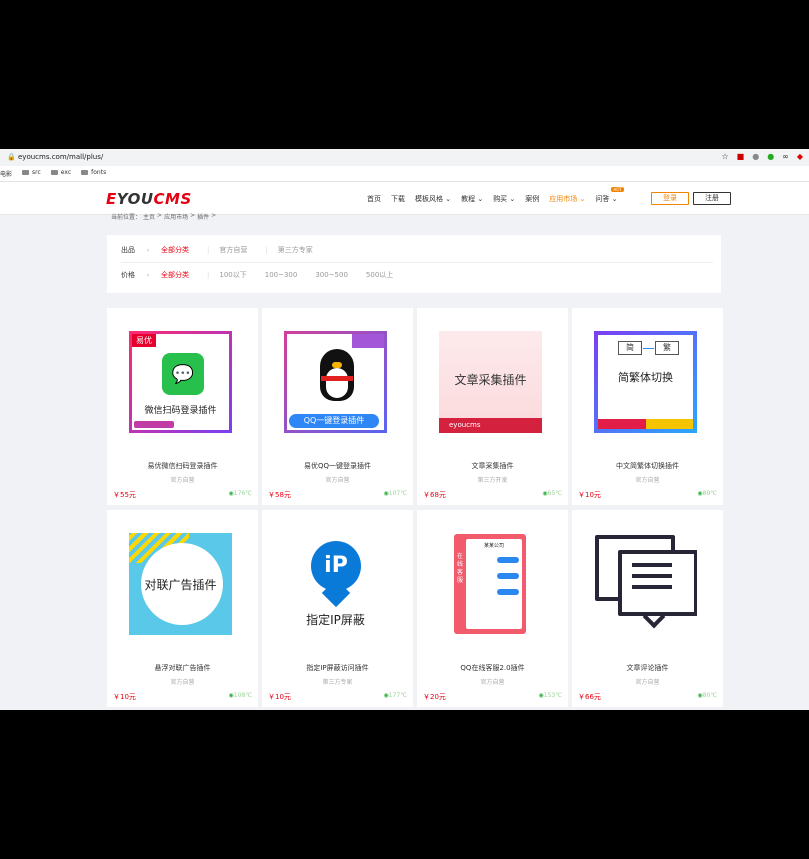 The height and width of the screenshot is (859, 809). Describe the element at coordinates (182, 668) in the screenshot. I see `product-name: 悬浮对联广告插件` at that location.